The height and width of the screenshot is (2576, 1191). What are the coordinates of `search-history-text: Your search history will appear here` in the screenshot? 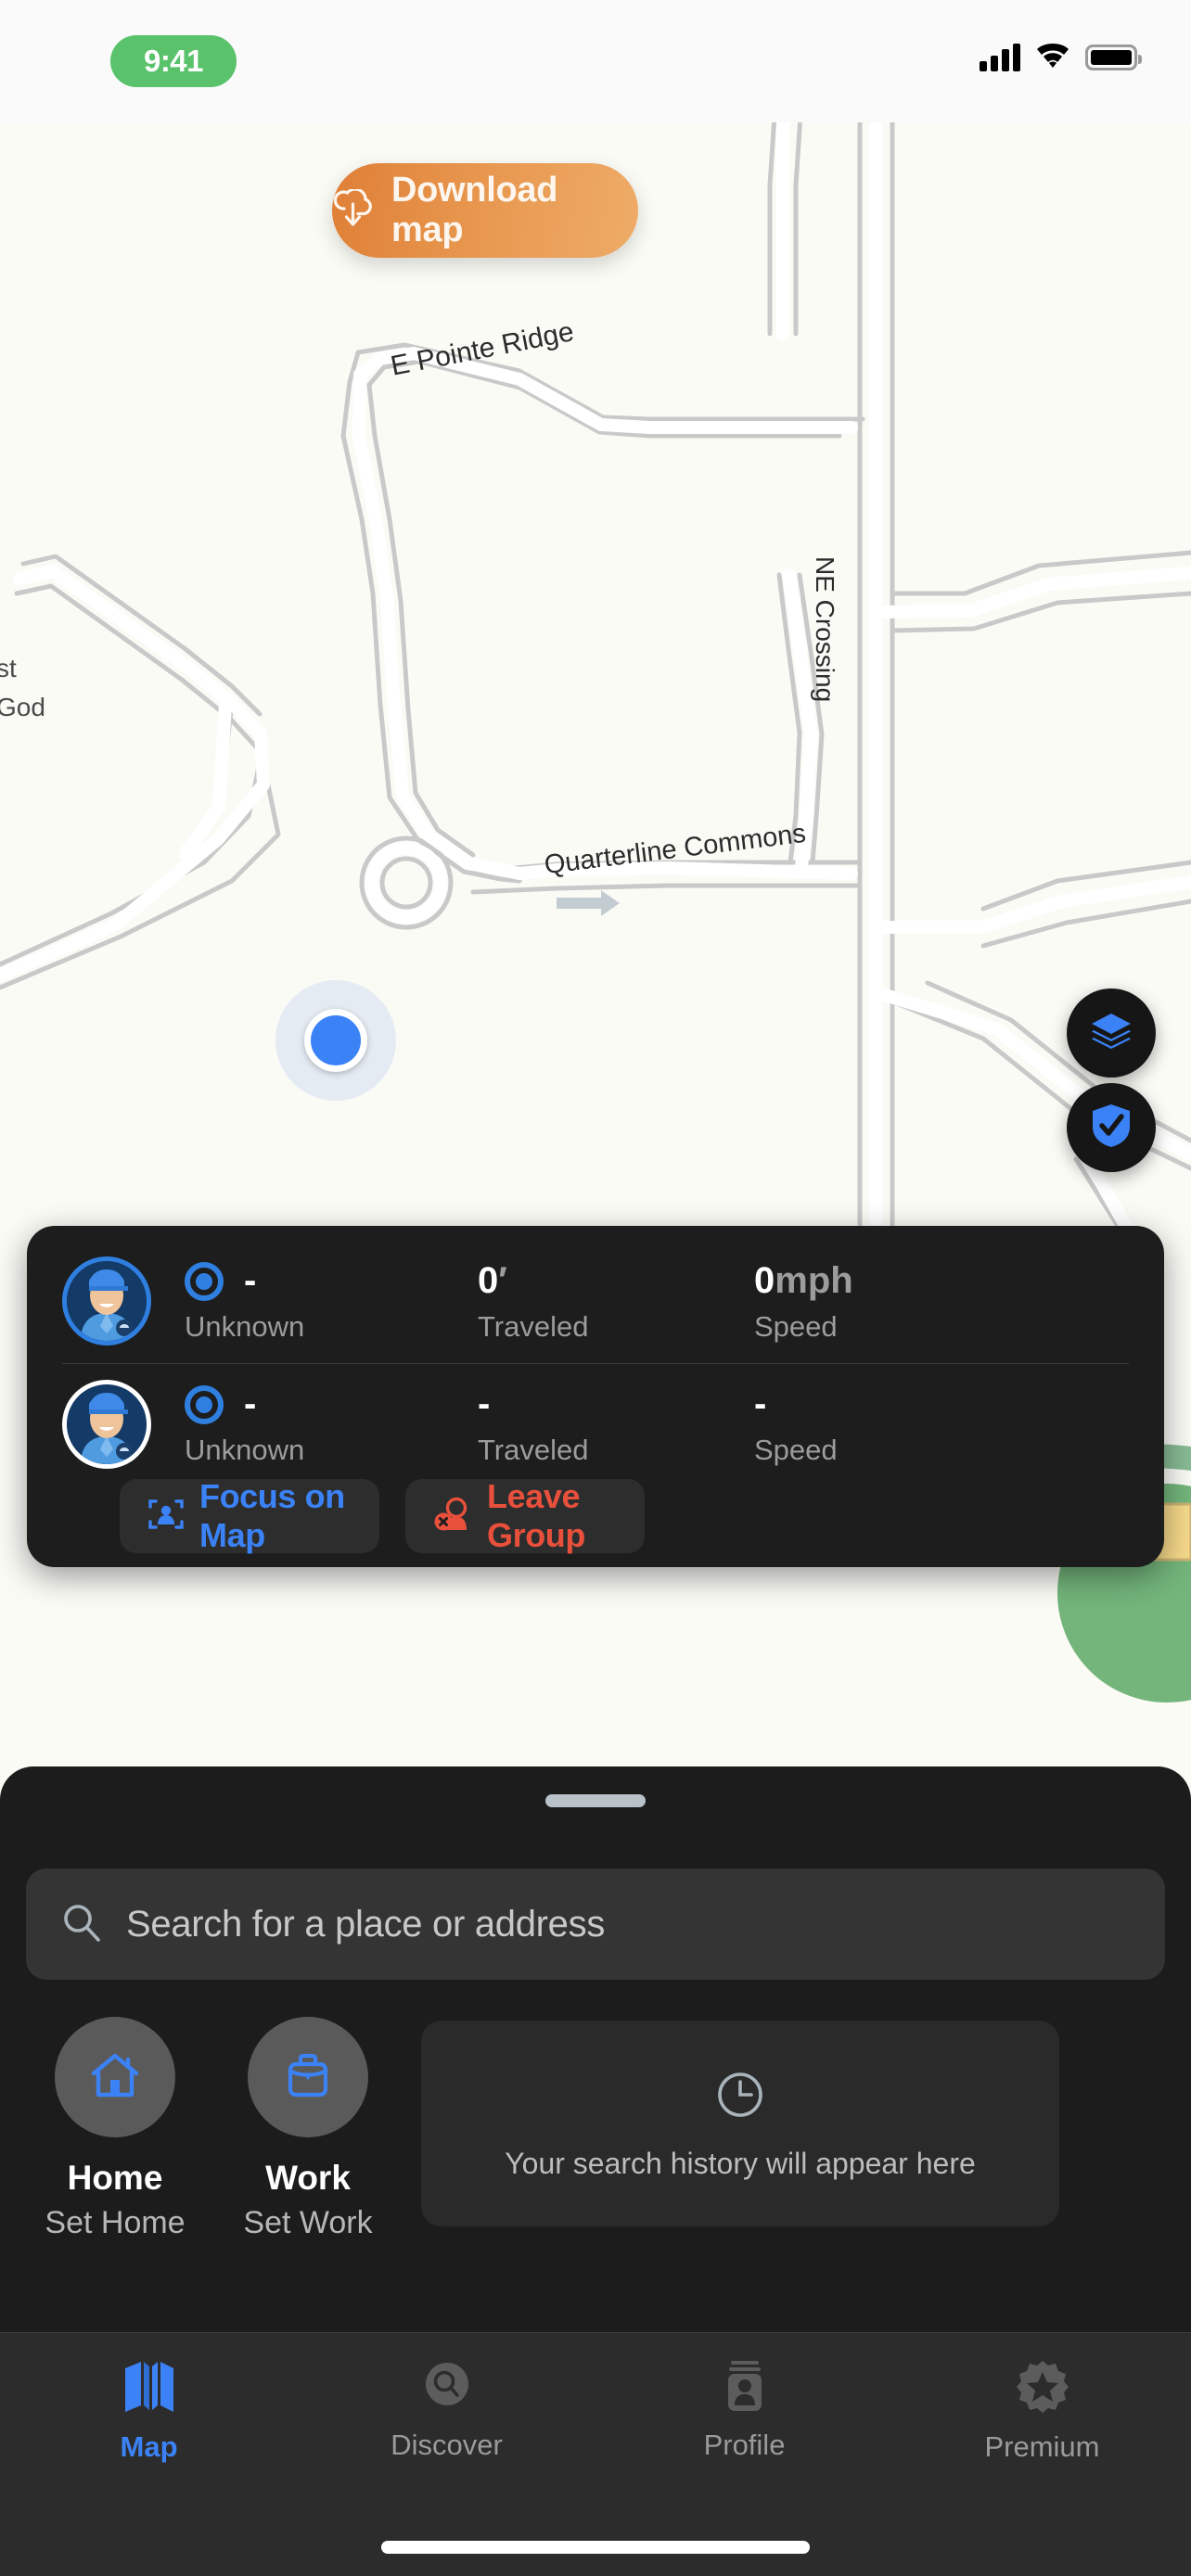 It's located at (740, 2164).